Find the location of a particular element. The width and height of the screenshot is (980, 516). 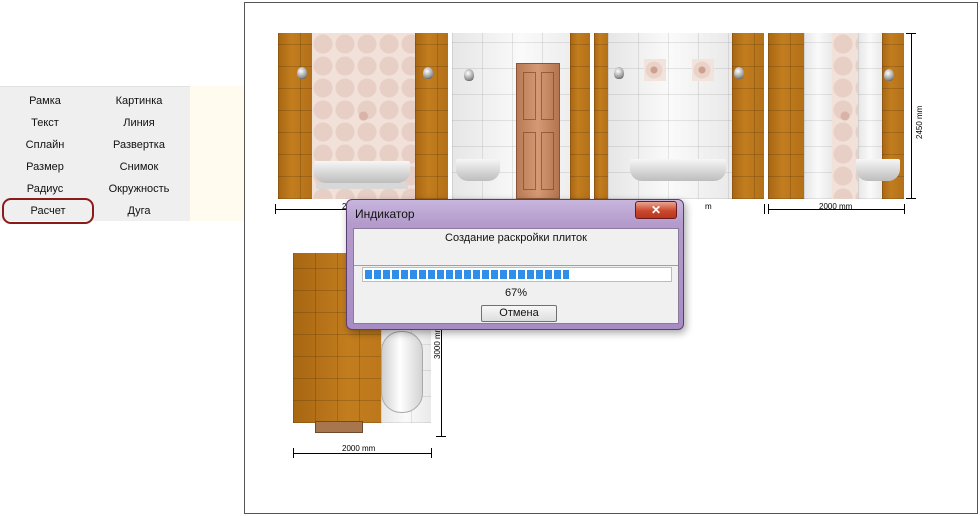

tool-snapshot-button: Снимок is located at coordinates (139, 167).